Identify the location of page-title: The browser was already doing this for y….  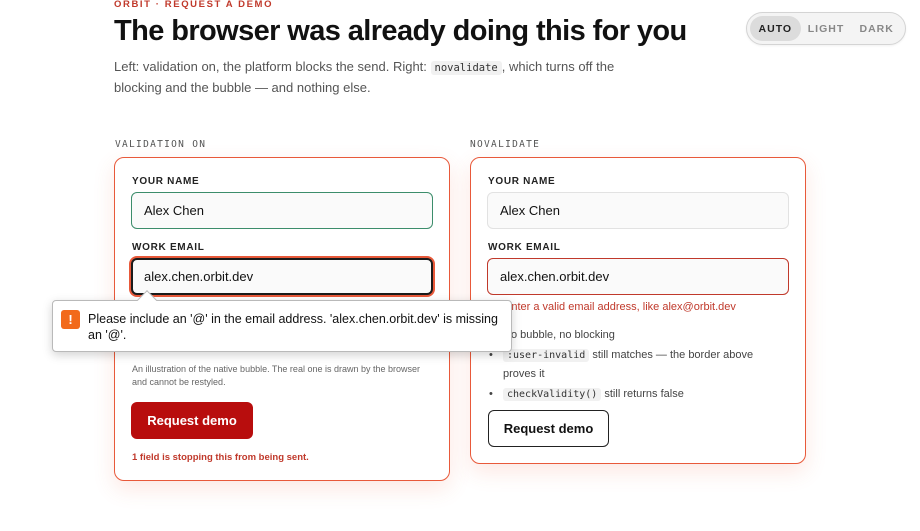
(400, 31).